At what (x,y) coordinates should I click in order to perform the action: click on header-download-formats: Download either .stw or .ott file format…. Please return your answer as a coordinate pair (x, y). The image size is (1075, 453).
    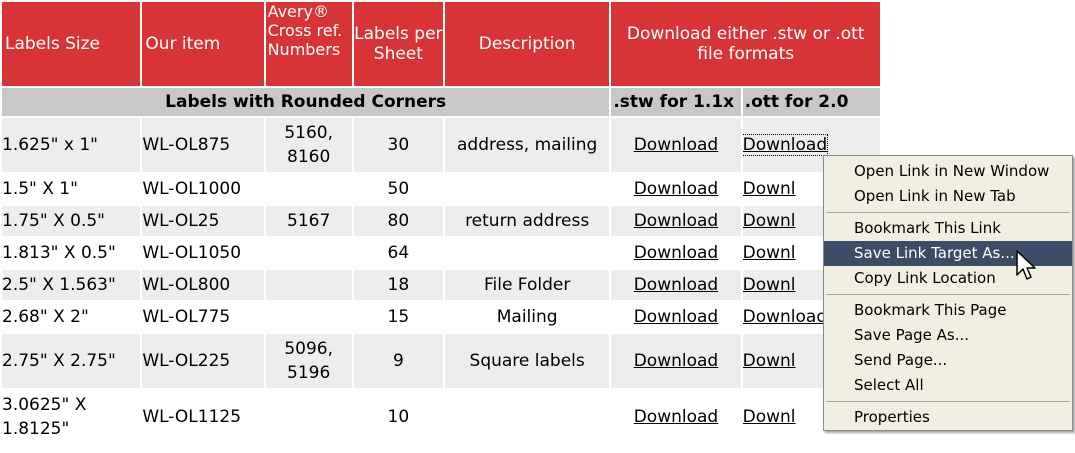
    Looking at the image, I should click on (745, 44).